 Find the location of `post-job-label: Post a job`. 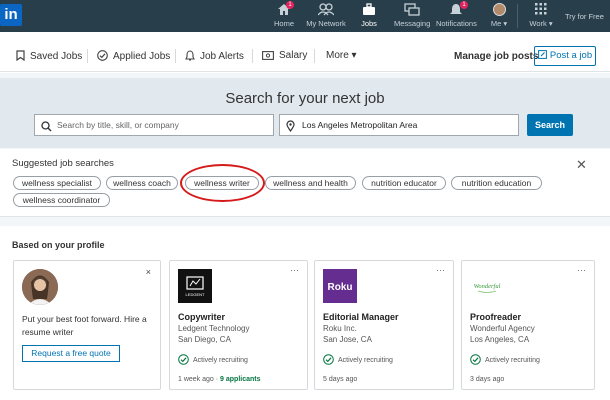

post-job-label: Post a job is located at coordinates (571, 55).